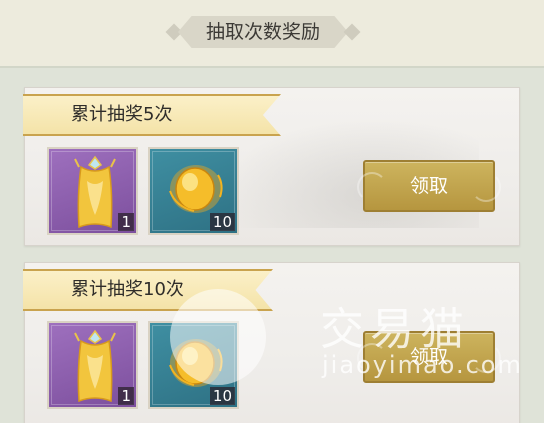 The height and width of the screenshot is (423, 544). I want to click on reward-ribbon: 累计抽奖10次, so click(148, 290).